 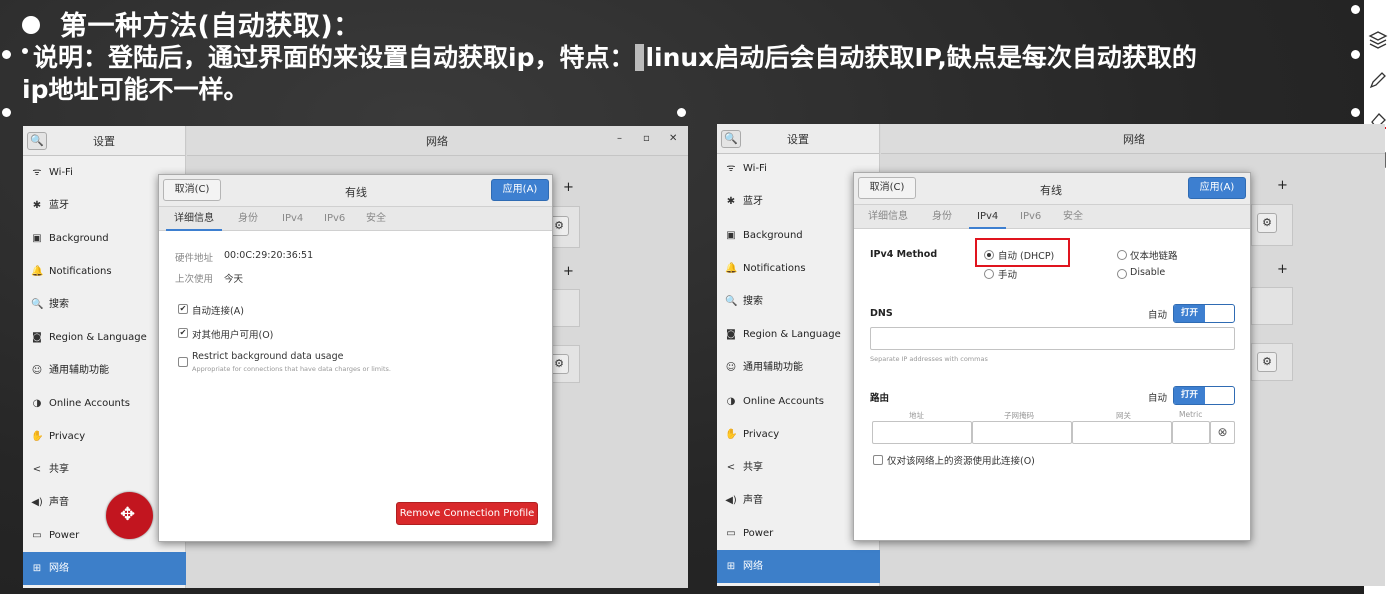 I want to click on routes-auto-toggle: 打开, so click(x=1204, y=395).